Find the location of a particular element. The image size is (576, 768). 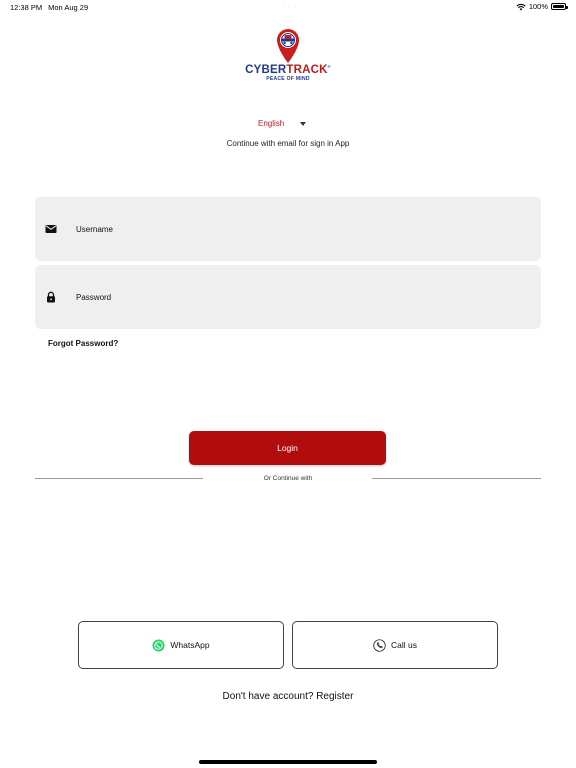

battery-icon is located at coordinates (559, 6).